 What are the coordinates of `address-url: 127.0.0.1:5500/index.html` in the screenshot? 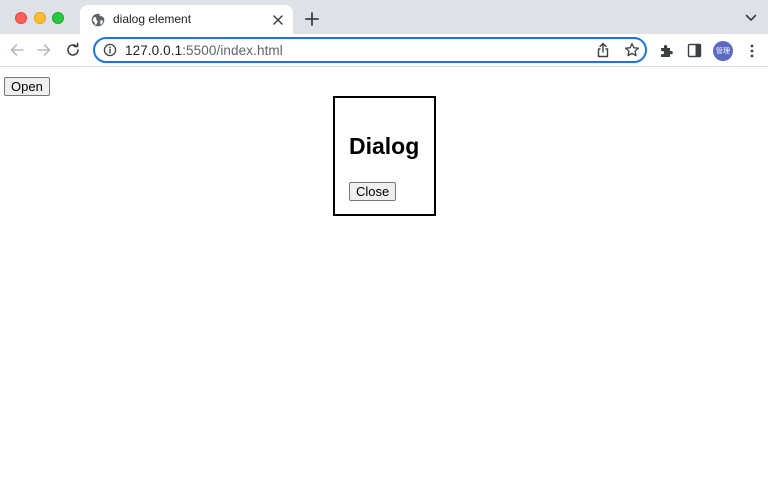 It's located at (204, 50).